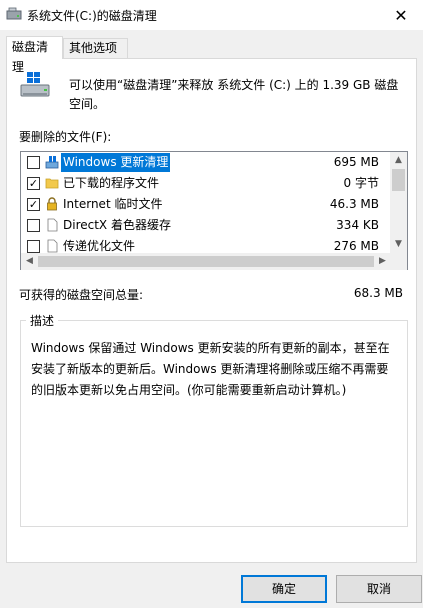  Describe the element at coordinates (117, 225) in the screenshot. I see `file-name: DirectX 着色器缓存` at that location.